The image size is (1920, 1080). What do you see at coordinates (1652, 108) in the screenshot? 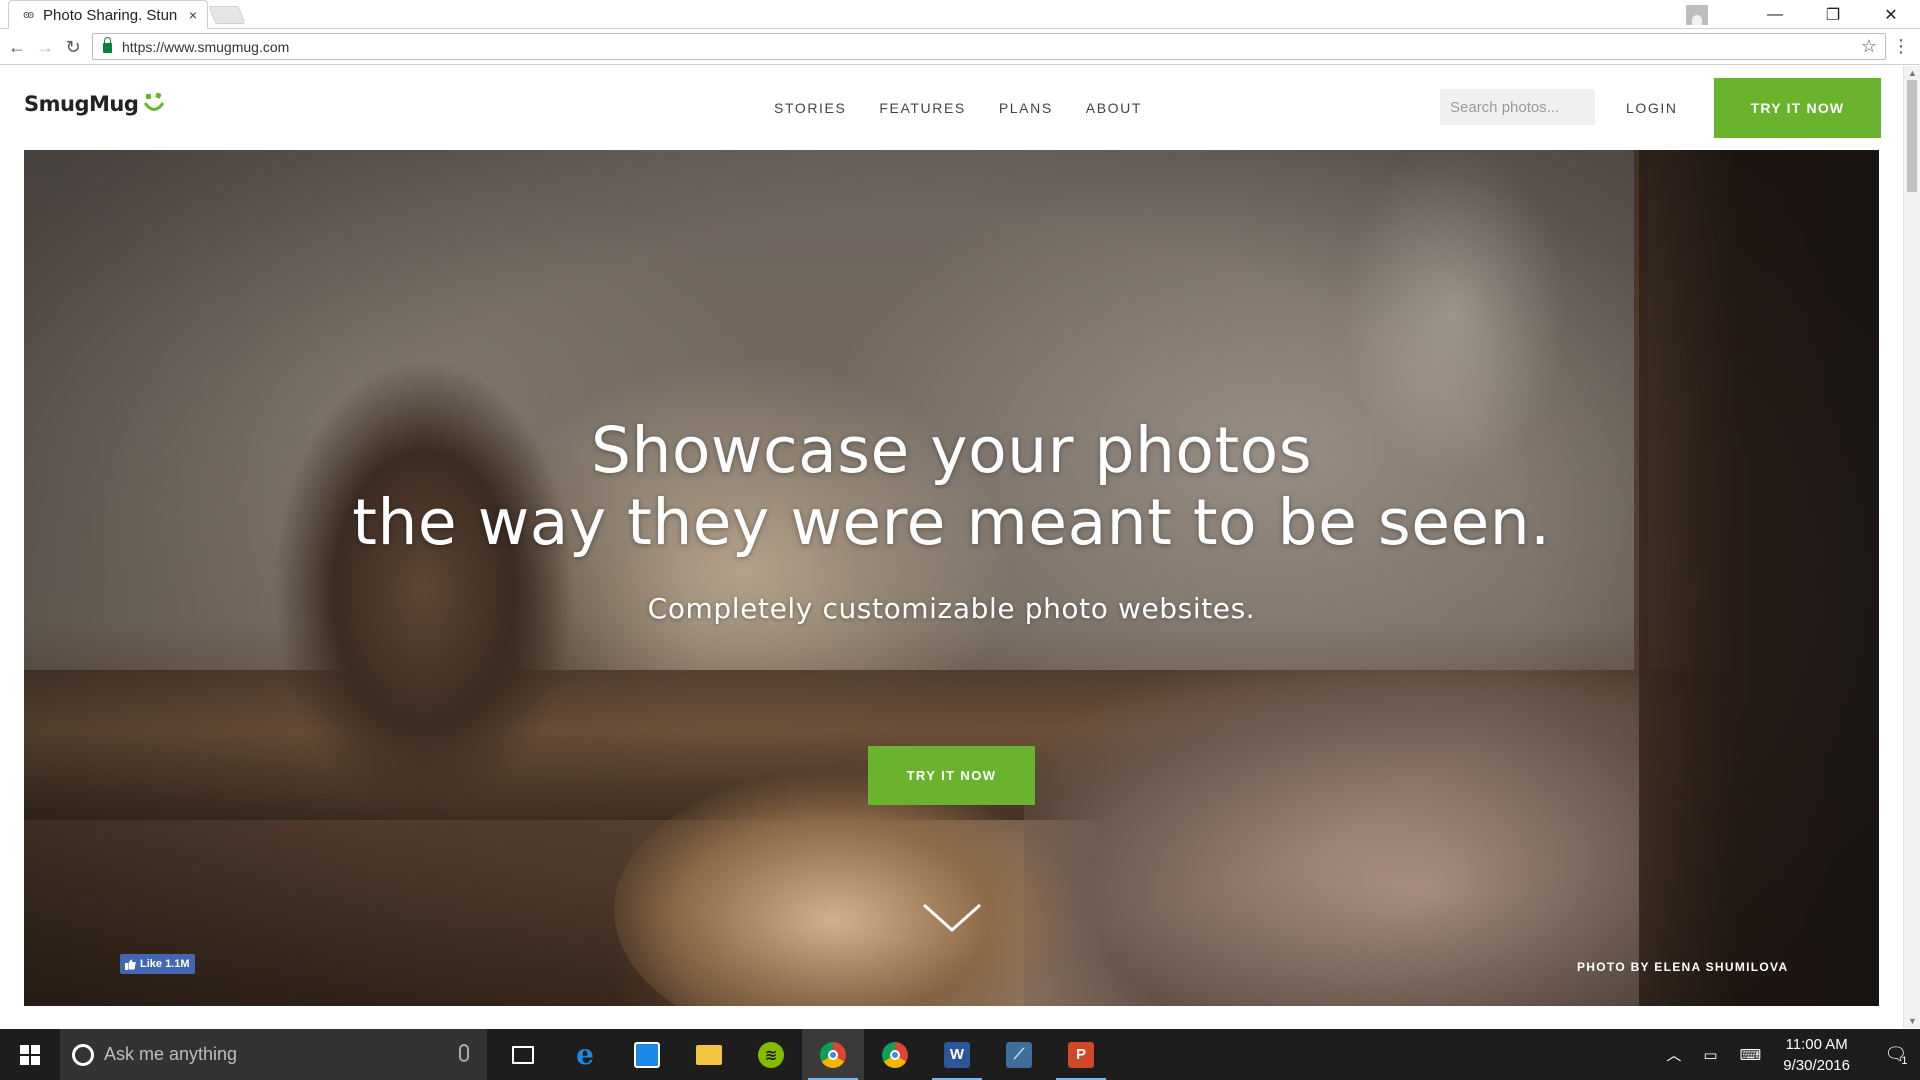
I see `login-link: LOGIN` at bounding box center [1652, 108].